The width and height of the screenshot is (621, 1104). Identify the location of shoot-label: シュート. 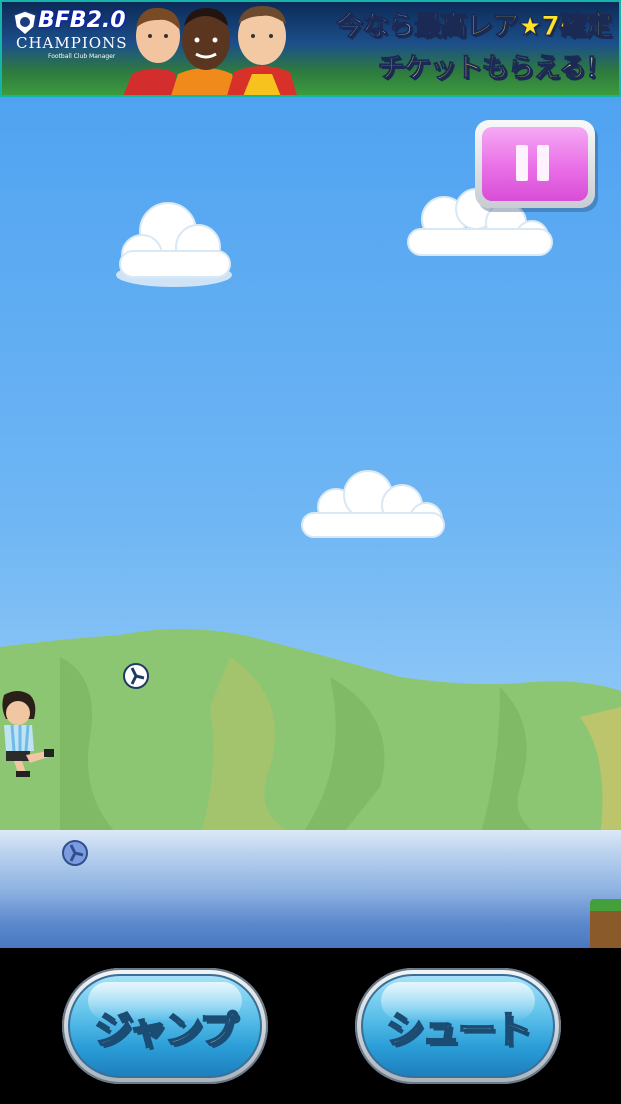
(459, 1030).